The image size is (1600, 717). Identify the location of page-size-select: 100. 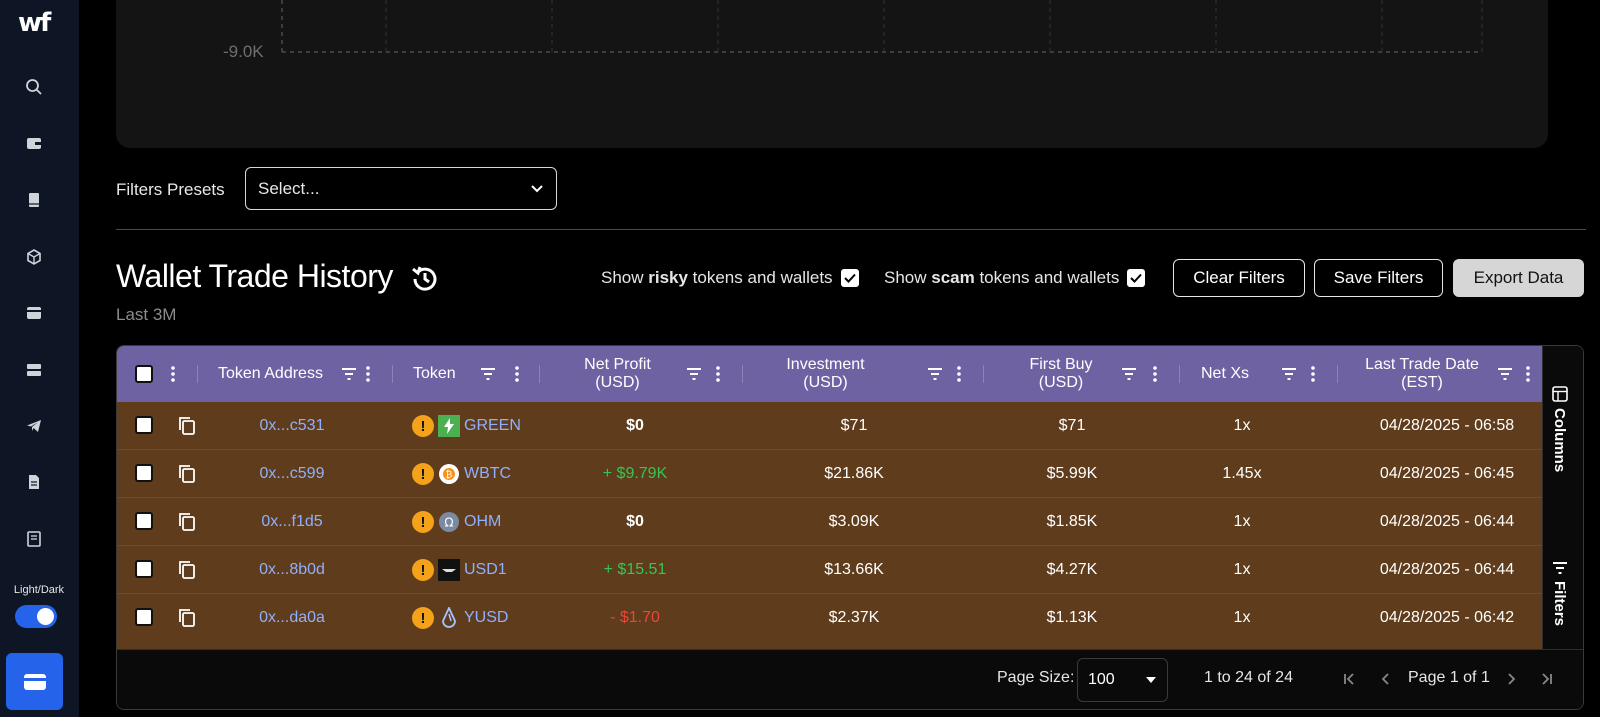
(1122, 680).